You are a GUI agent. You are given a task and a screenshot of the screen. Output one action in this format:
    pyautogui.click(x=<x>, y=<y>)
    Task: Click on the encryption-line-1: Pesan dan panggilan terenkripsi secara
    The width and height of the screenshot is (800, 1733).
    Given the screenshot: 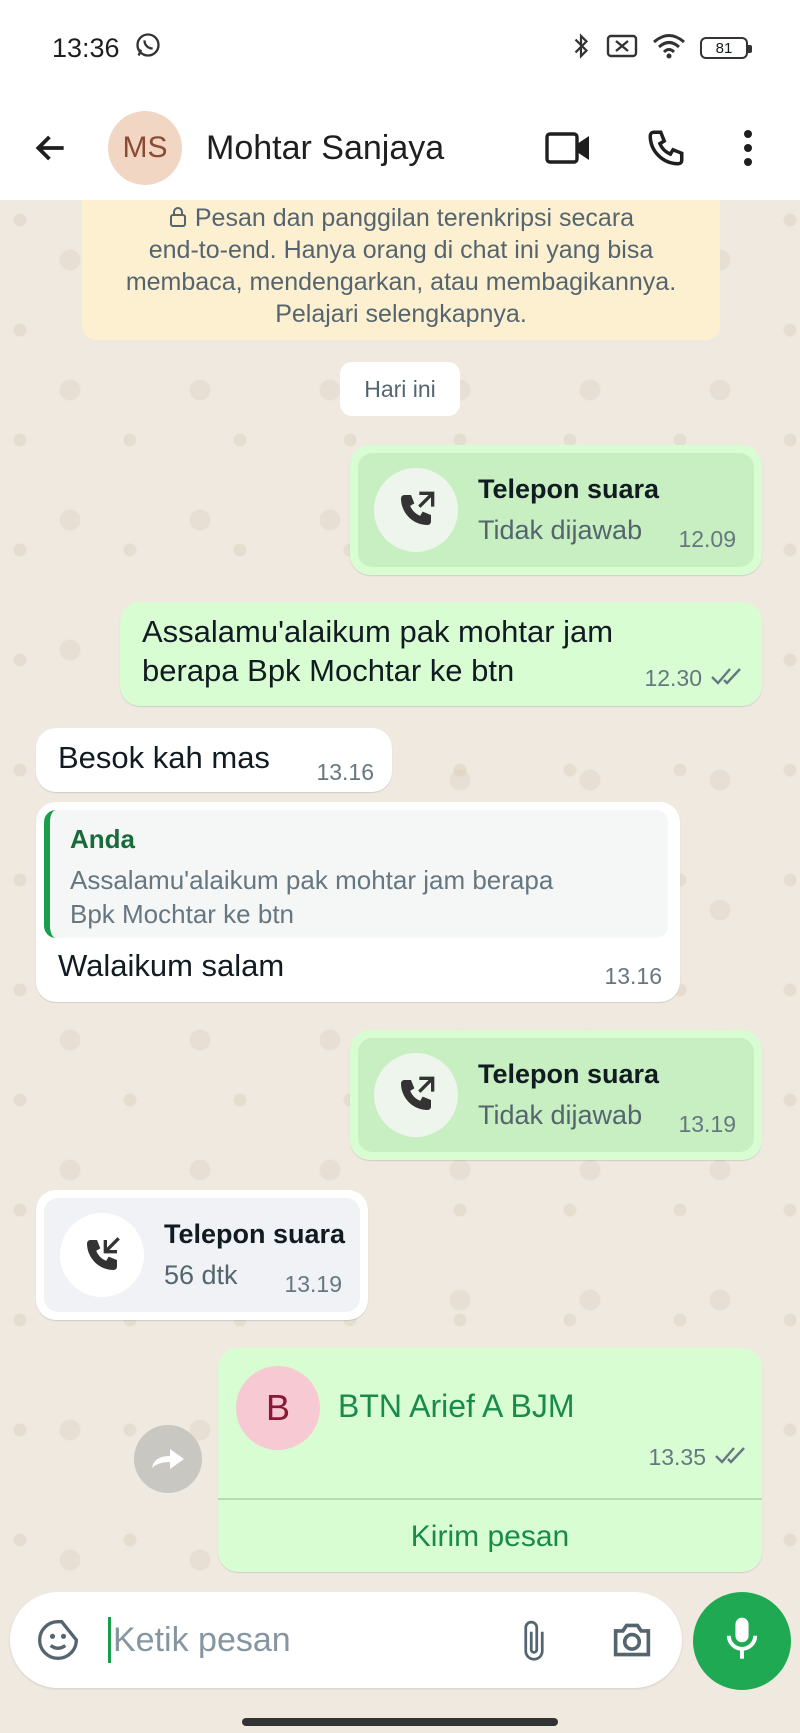 What is the action you would take?
    pyautogui.click(x=414, y=218)
    